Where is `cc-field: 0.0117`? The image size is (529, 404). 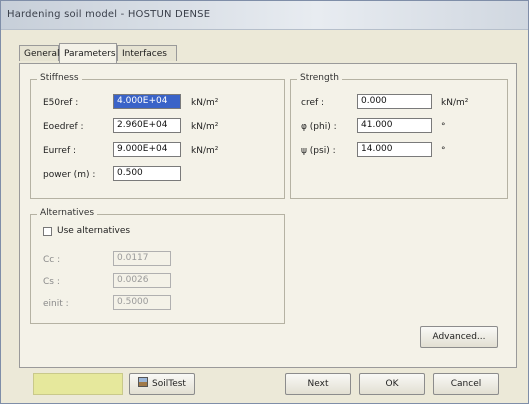
cc-field: 0.0117 is located at coordinates (142, 258).